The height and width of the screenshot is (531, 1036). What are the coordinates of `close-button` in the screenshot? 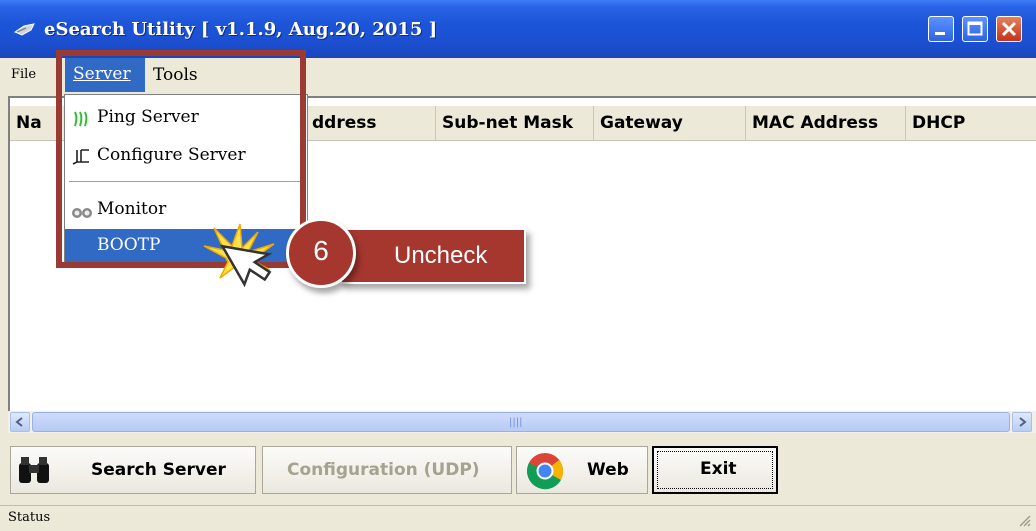 It's located at (1009, 29).